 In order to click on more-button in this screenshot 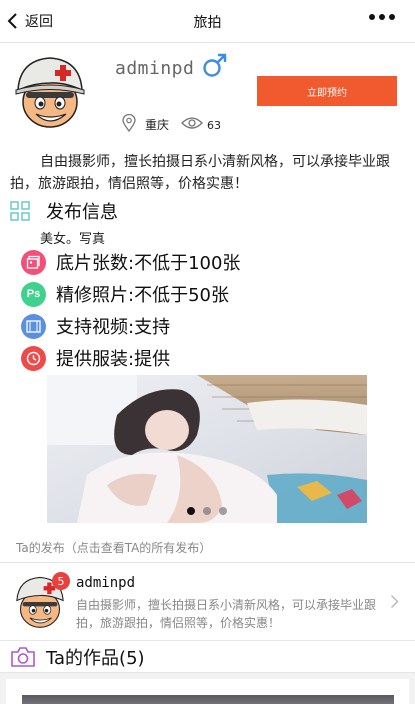, I will do `click(382, 17)`.